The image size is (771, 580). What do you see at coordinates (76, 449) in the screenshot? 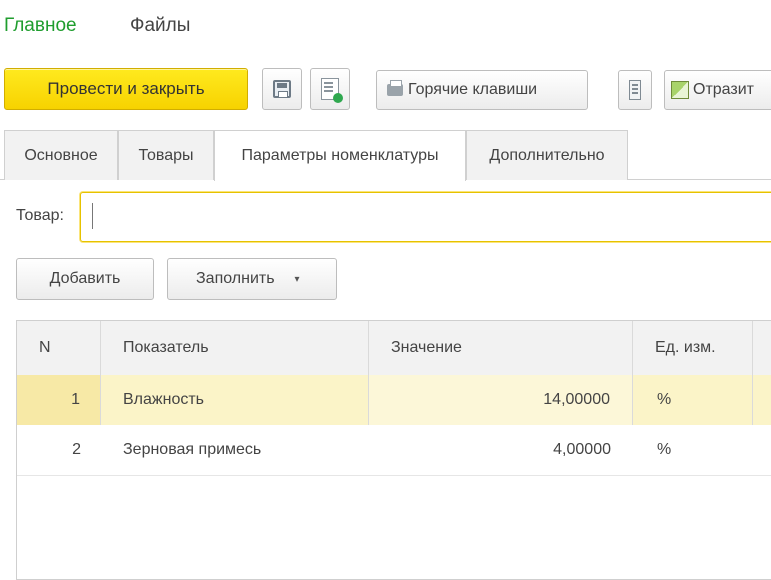
I see `row-number: 2` at bounding box center [76, 449].